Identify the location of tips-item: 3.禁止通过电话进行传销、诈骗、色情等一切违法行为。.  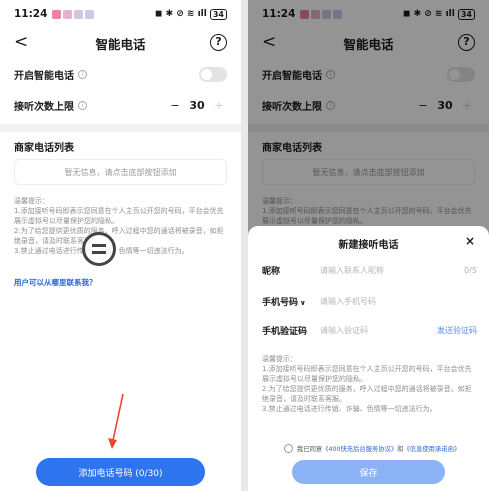
(349, 409).